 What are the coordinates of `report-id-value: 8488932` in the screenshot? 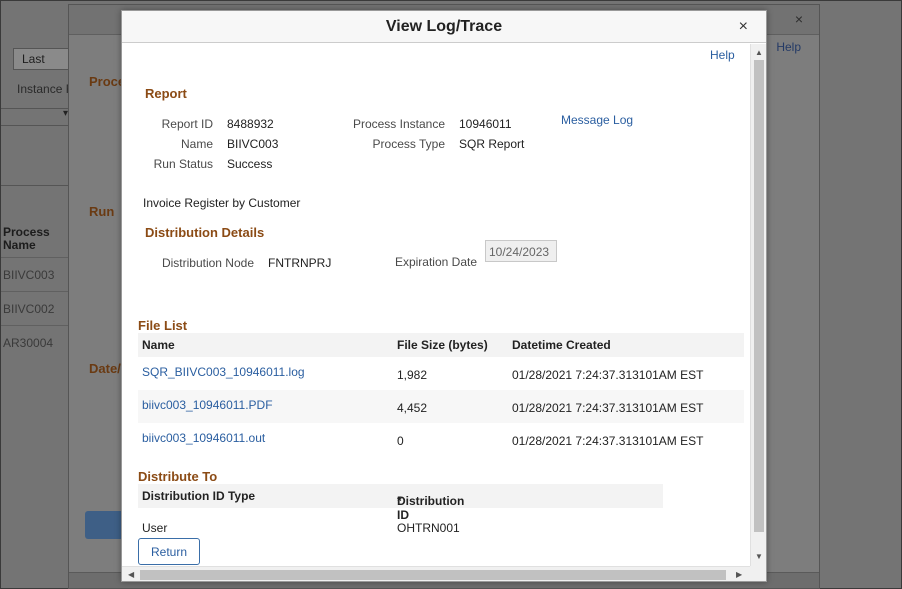 It's located at (250, 124).